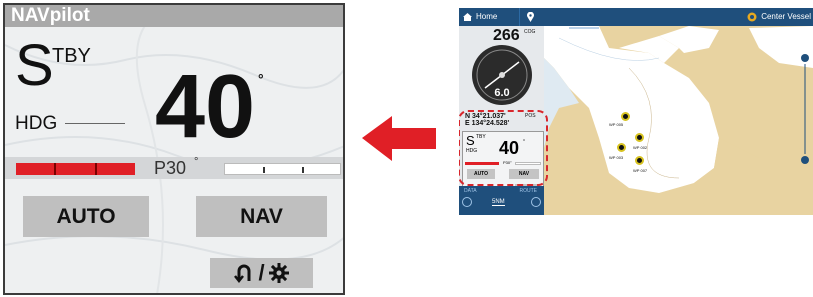 The image size is (813, 297). I want to click on rudder-port-bar, so click(75, 169).